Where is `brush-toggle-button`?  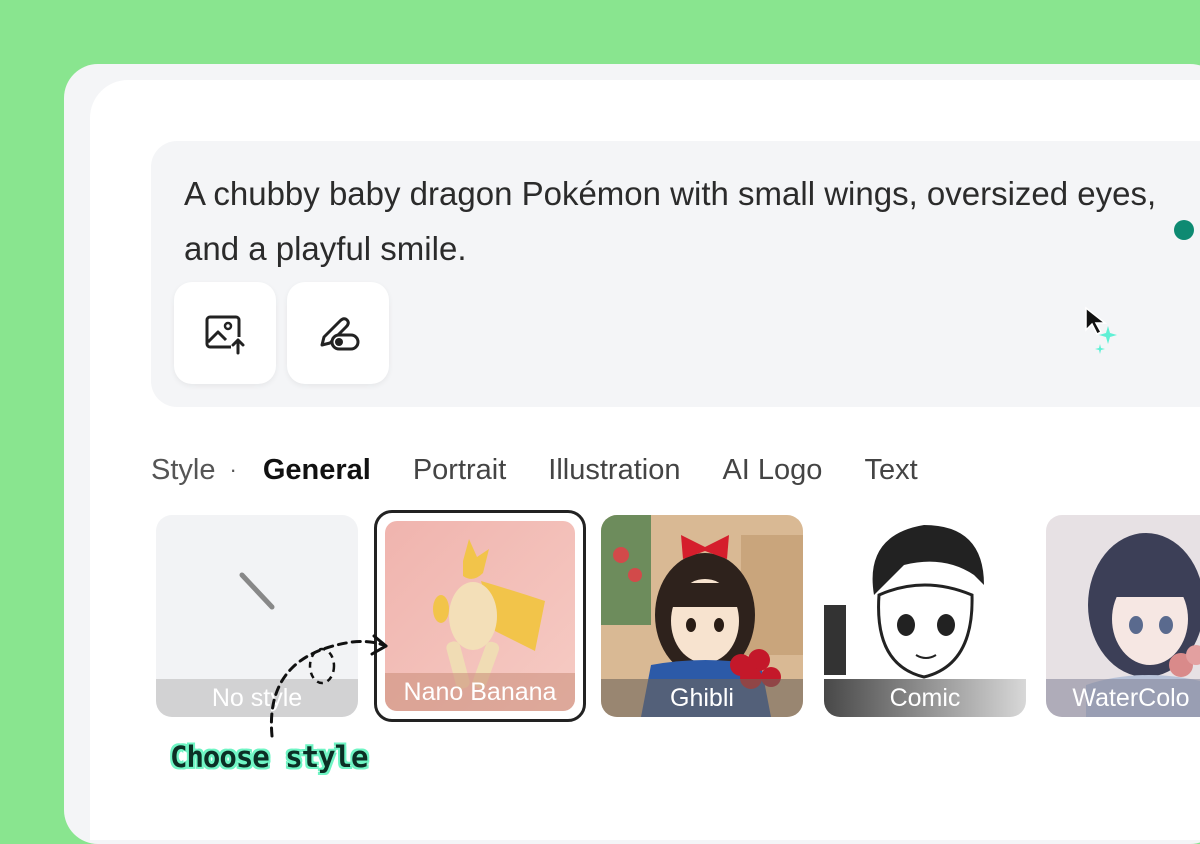
brush-toggle-button is located at coordinates (338, 333).